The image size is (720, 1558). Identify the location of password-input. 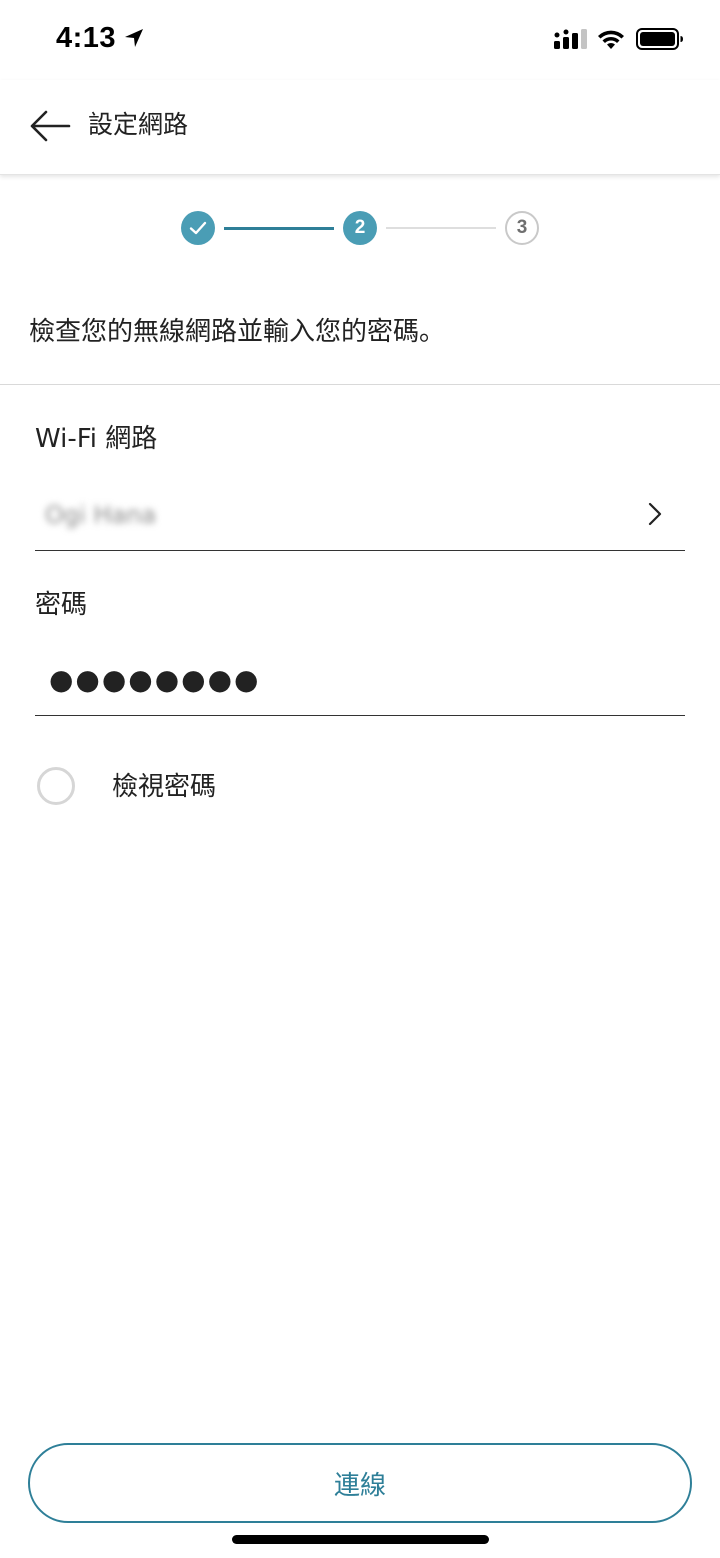
(359, 679).